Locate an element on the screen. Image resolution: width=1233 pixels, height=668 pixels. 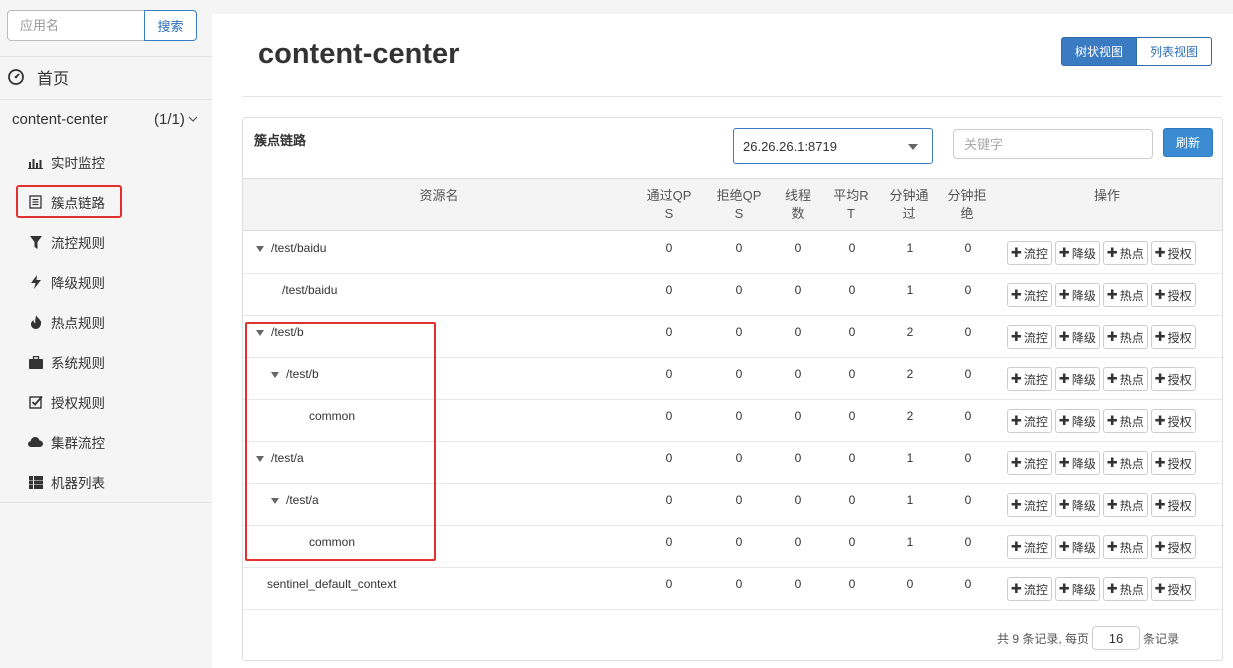
machine-select: 26.26.26.1:8719 is located at coordinates (833, 146).